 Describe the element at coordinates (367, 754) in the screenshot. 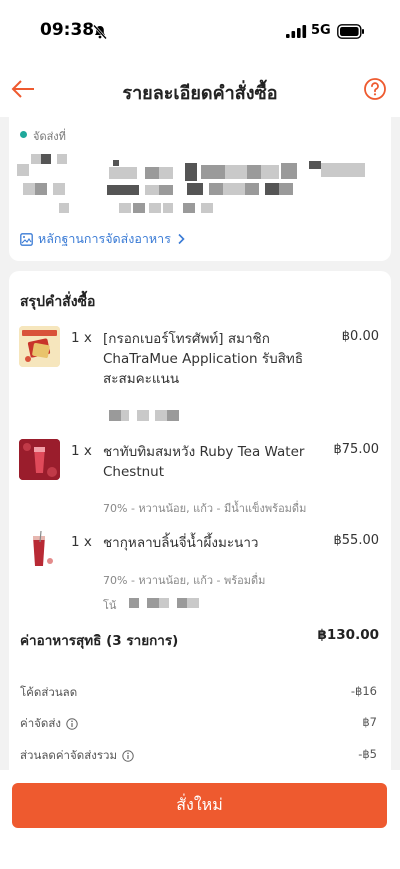

I see `delivery-discount-value: -฿5` at that location.